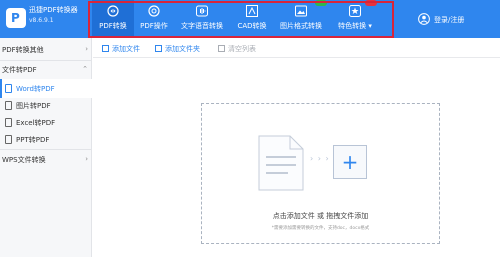 The width and height of the screenshot is (500, 257). What do you see at coordinates (320, 228) in the screenshot?
I see `drop-zone-hint: *需要添加需要转换的文件，支持doc，docx格式` at bounding box center [320, 228].